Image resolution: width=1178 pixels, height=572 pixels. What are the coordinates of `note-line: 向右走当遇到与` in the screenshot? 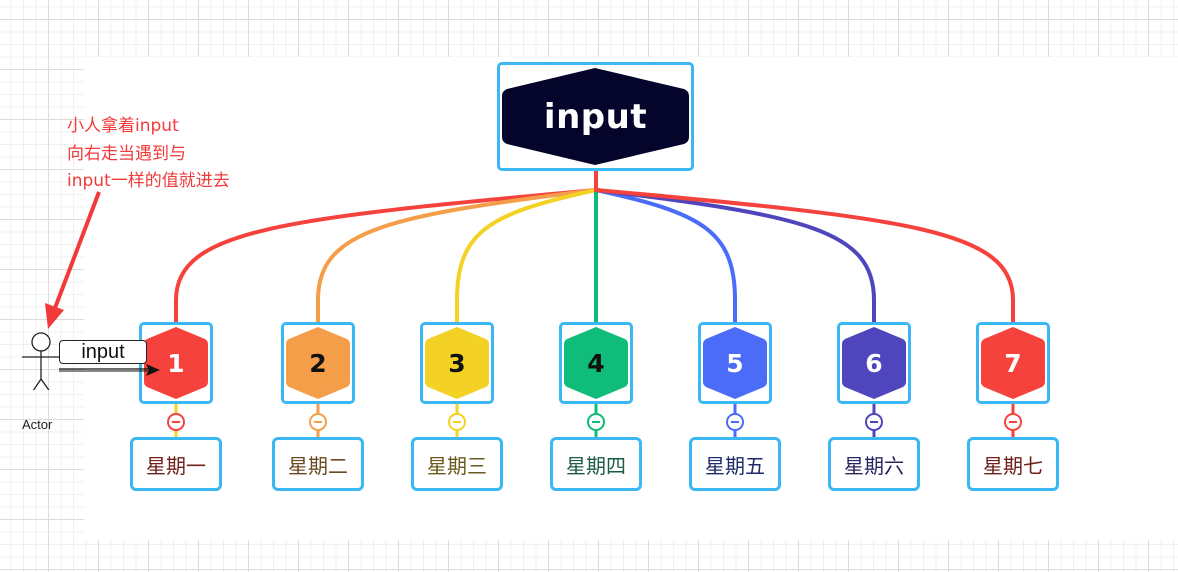 It's located at (126, 153).